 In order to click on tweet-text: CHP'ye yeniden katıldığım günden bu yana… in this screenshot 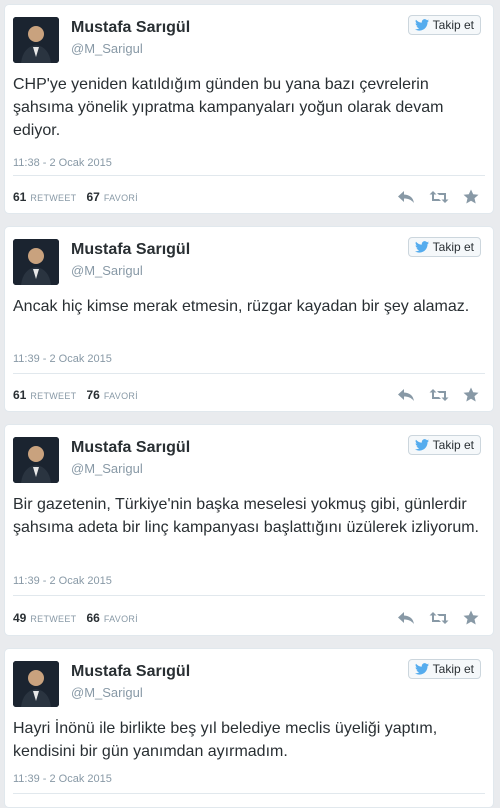, I will do `click(228, 107)`.